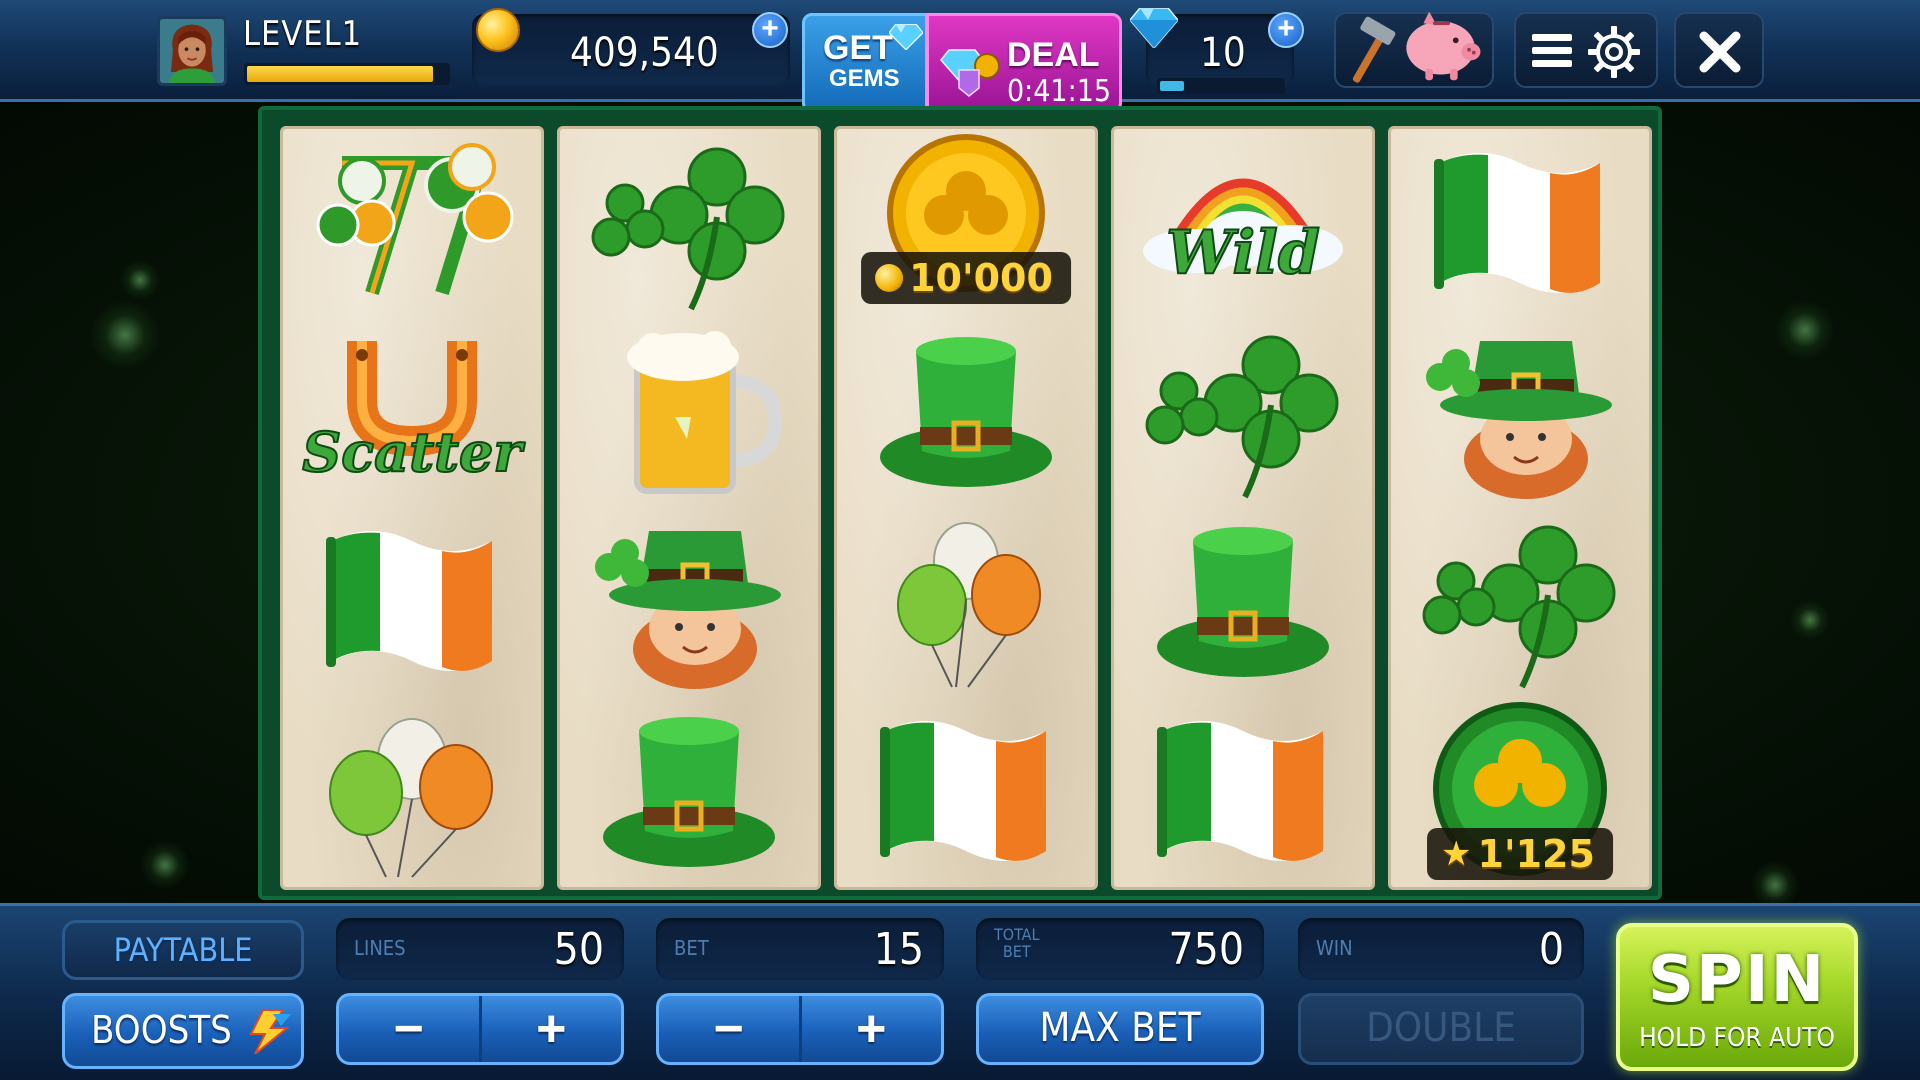  Describe the element at coordinates (303, 34) in the screenshot. I see `level-label: LEVEL1` at that location.